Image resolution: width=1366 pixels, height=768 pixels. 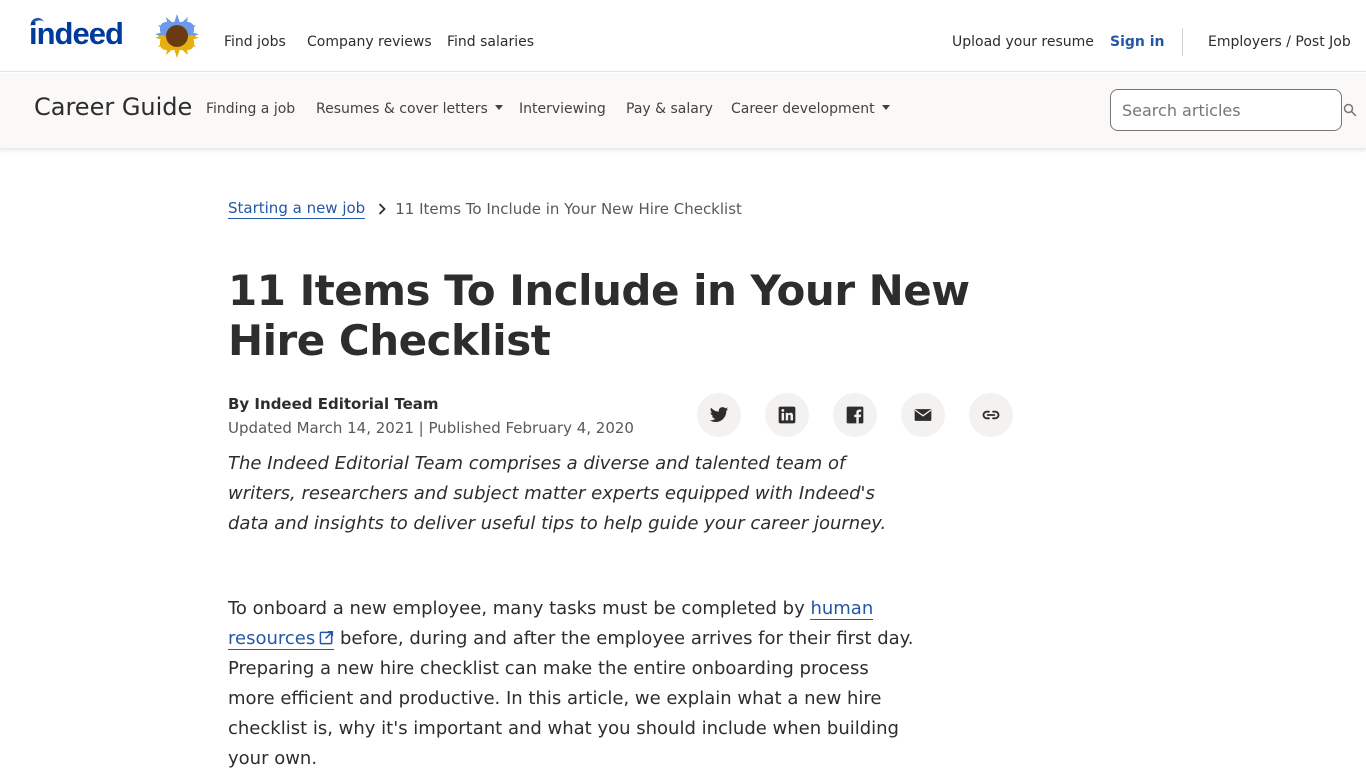 What do you see at coordinates (177, 36) in the screenshot?
I see `sunflower-icon` at bounding box center [177, 36].